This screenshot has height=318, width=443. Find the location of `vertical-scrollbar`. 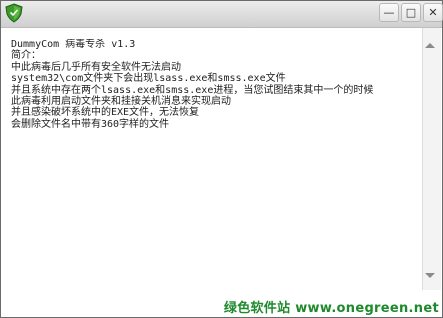

vertical-scrollbar is located at coordinates (431, 159).